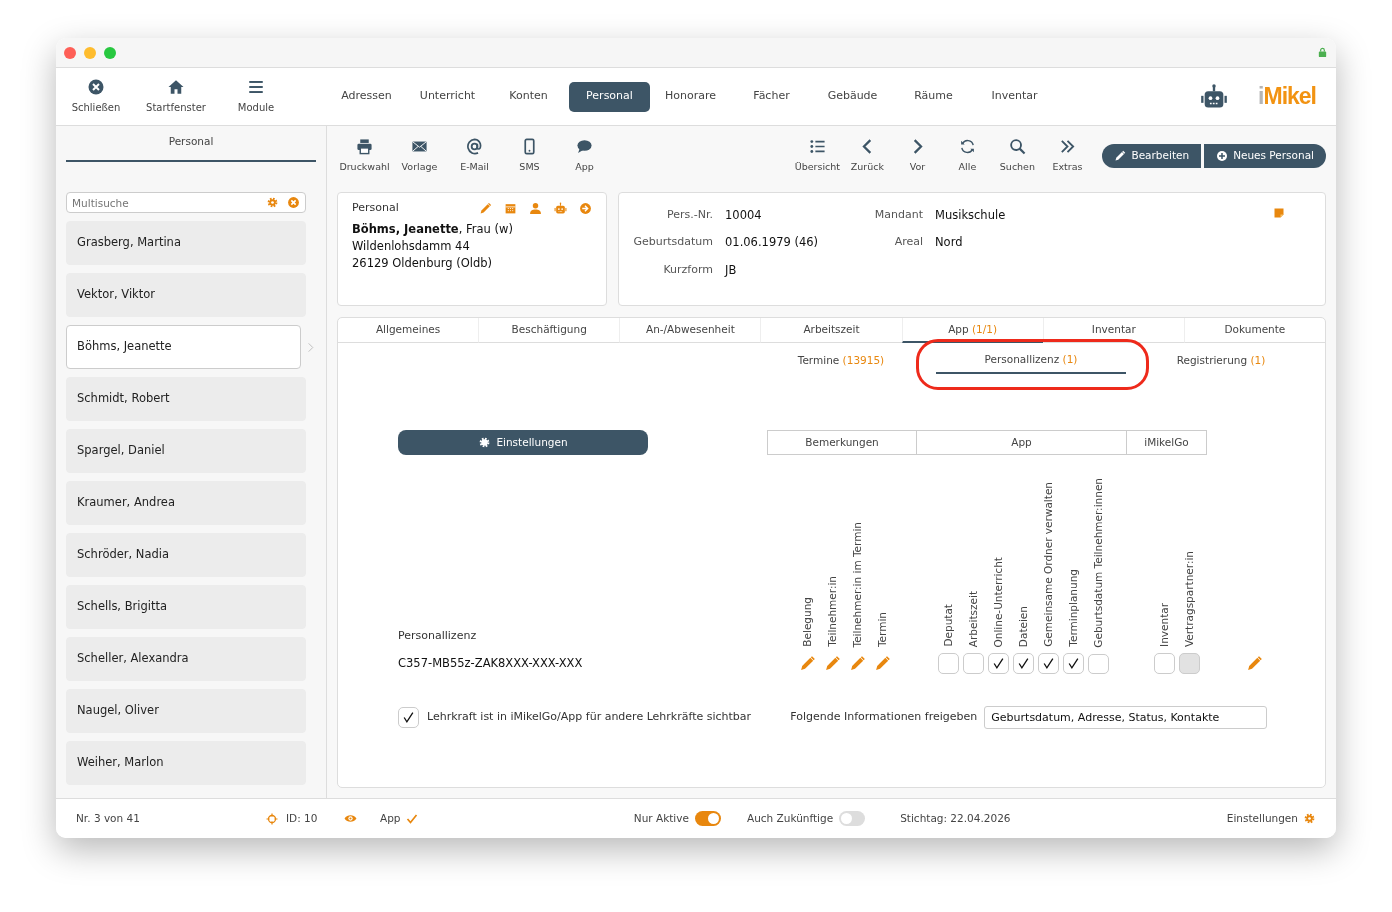 This screenshot has width=1392, height=912. Describe the element at coordinates (584, 156) in the screenshot. I see `toolbar-button: App` at that location.